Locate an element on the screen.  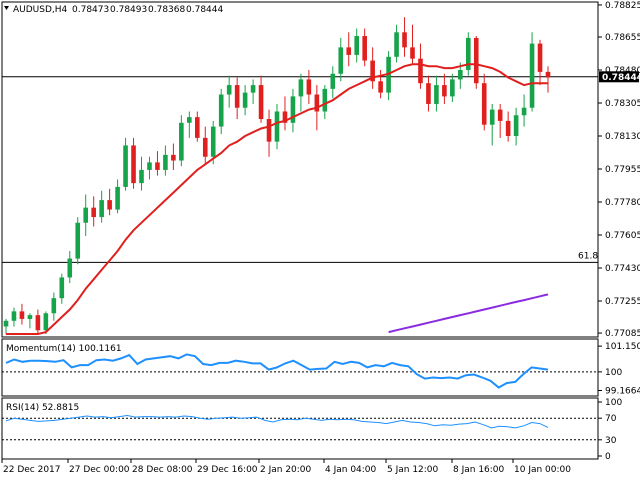
rsi-axis: 100 70 30 0 is located at coordinates (610, 430).